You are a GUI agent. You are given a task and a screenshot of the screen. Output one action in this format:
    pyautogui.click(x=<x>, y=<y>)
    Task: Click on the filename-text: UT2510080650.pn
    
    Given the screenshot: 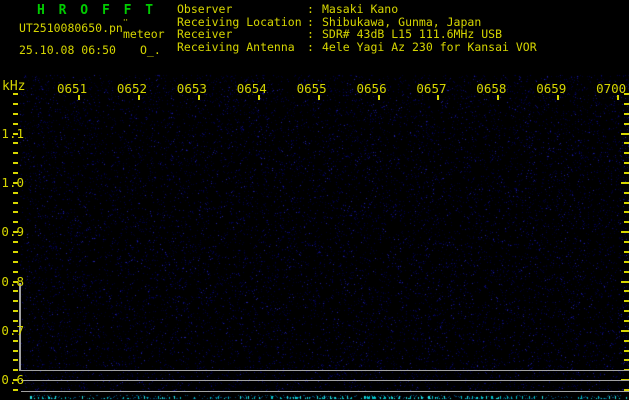 What is the action you would take?
    pyautogui.click(x=71, y=28)
    